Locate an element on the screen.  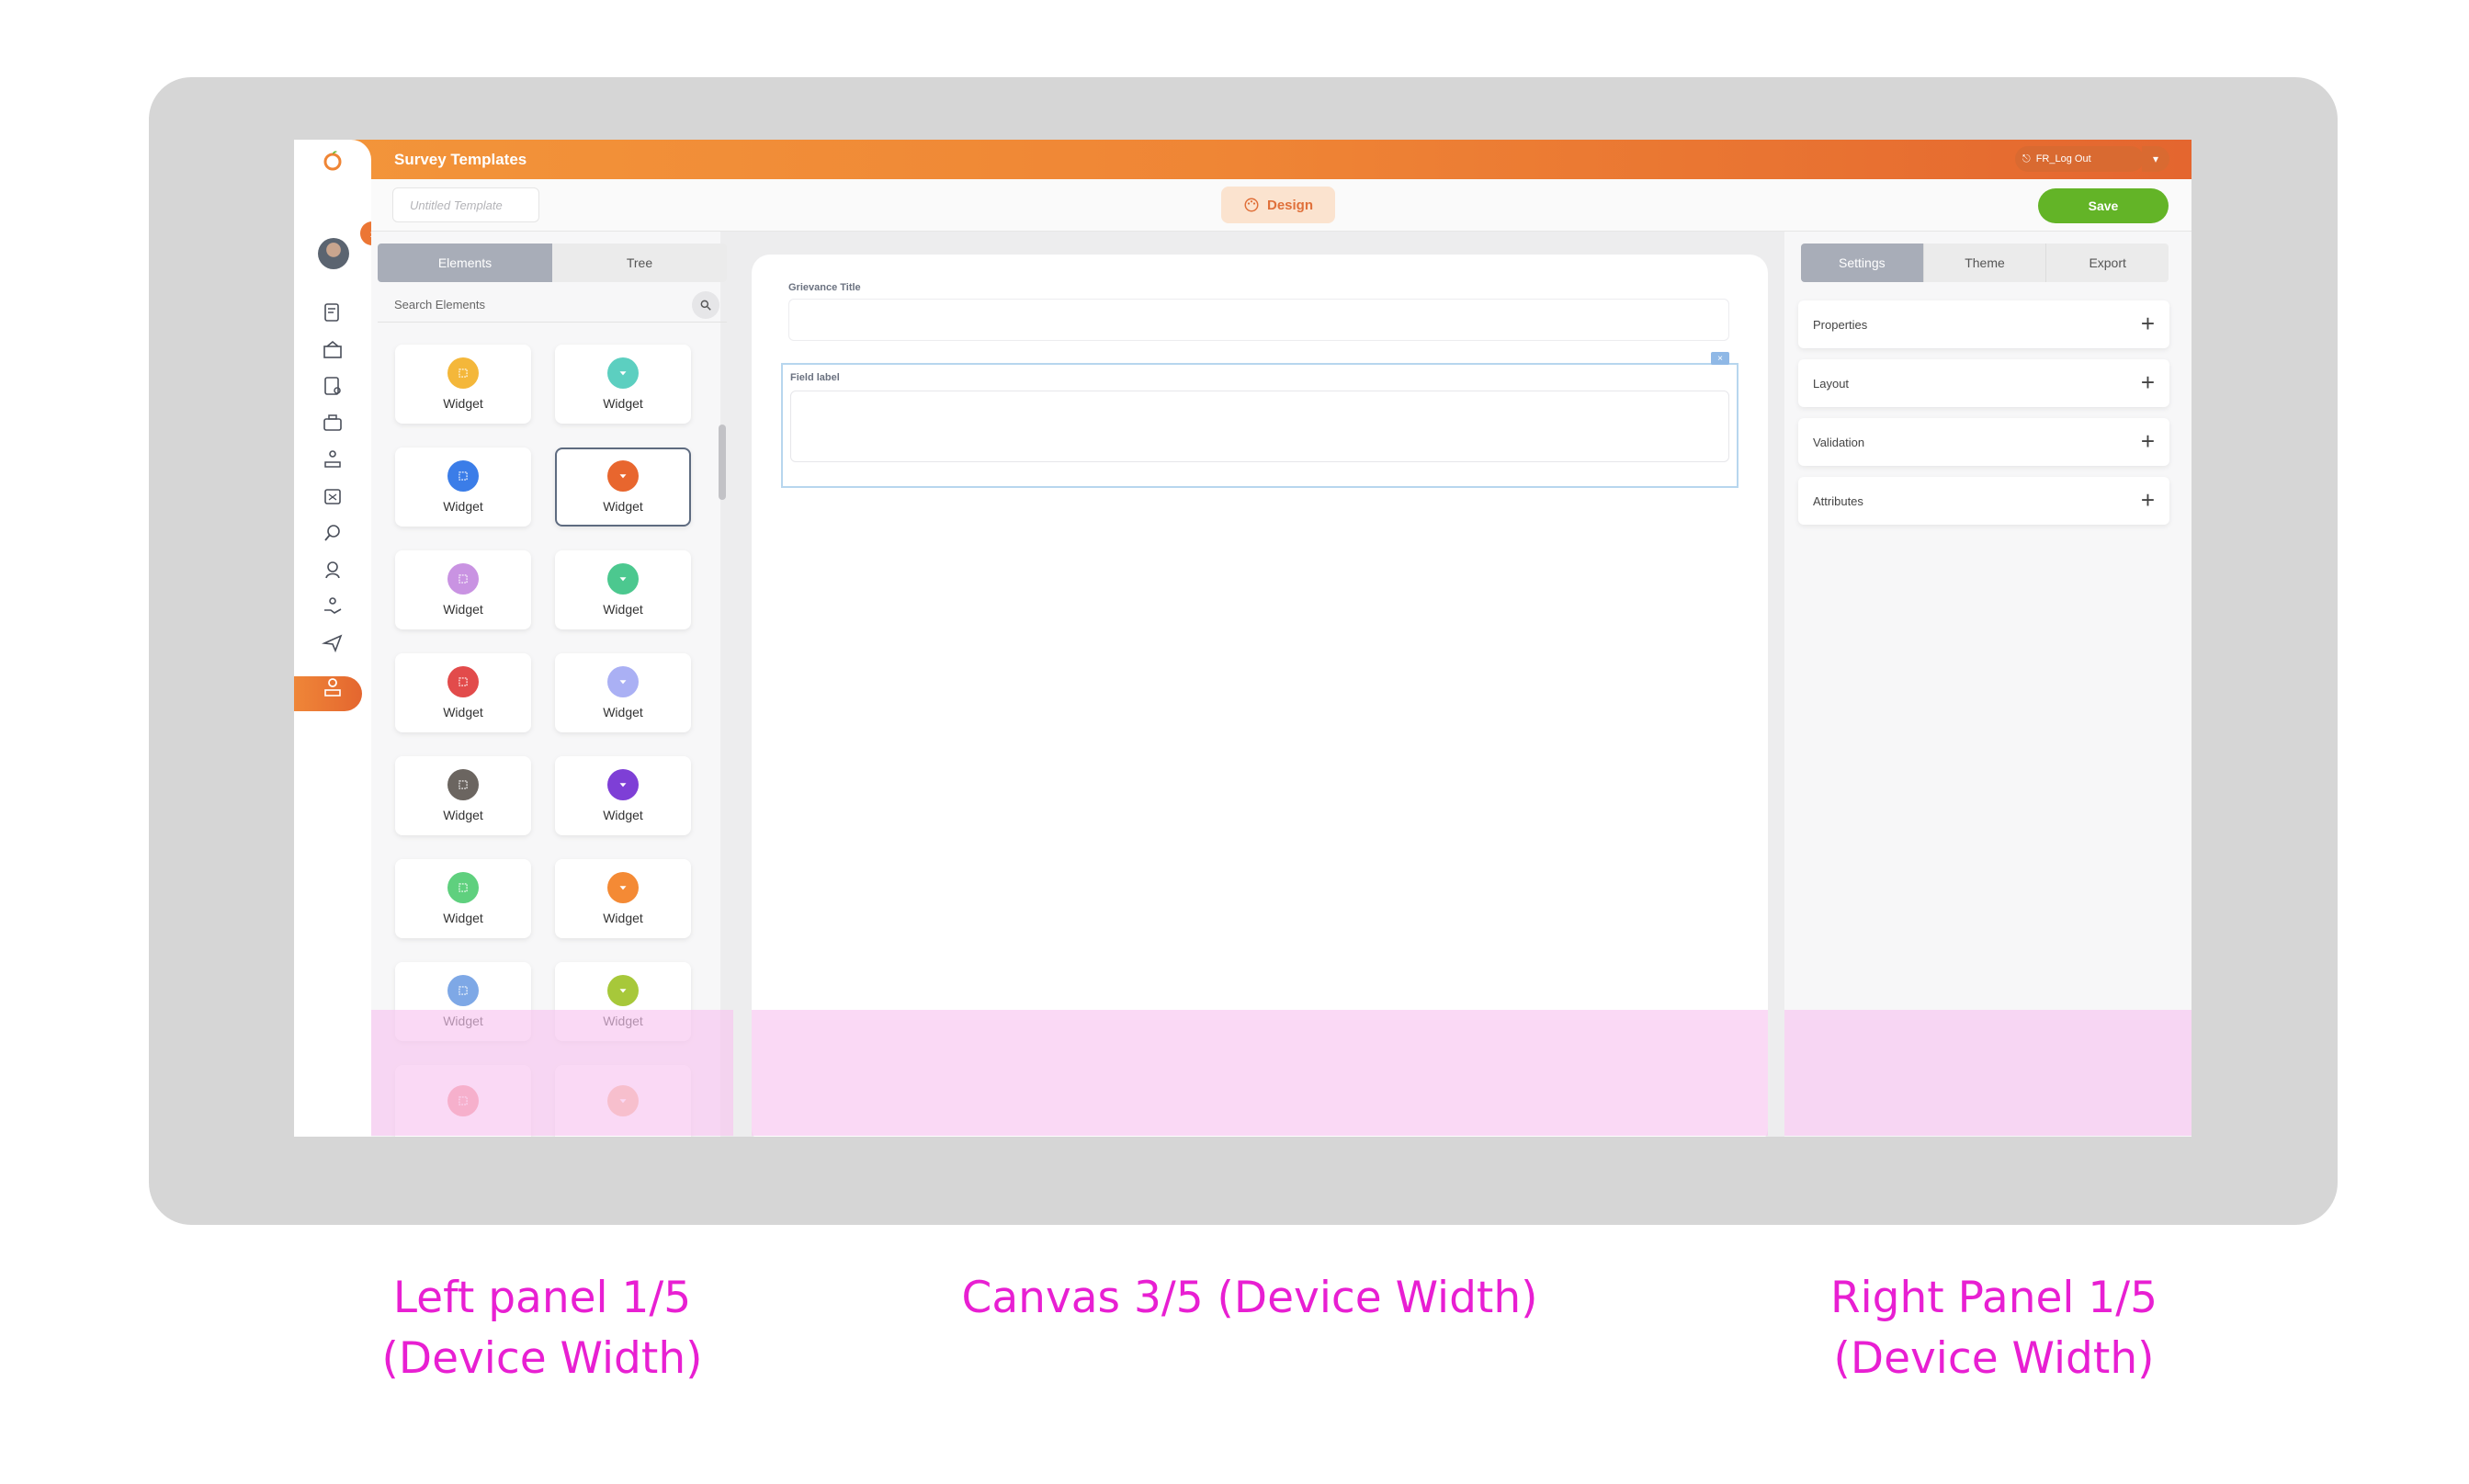
sidebar-item-calendar-icon is located at coordinates (332, 496).